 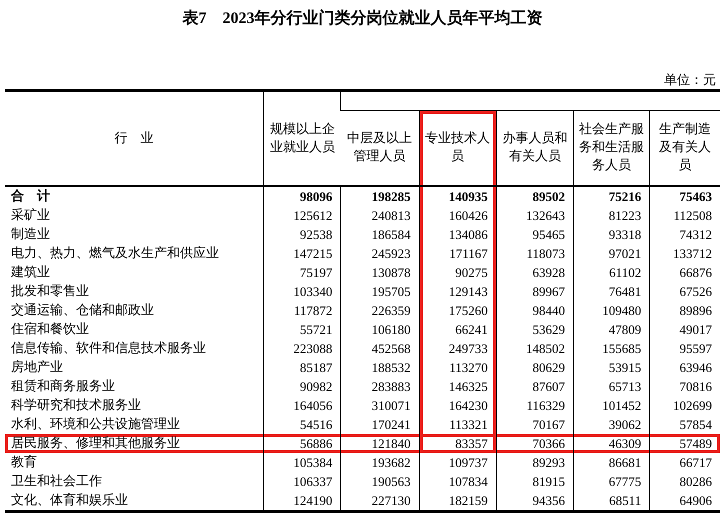 I want to click on table-cell: 223088, so click(x=302, y=348).